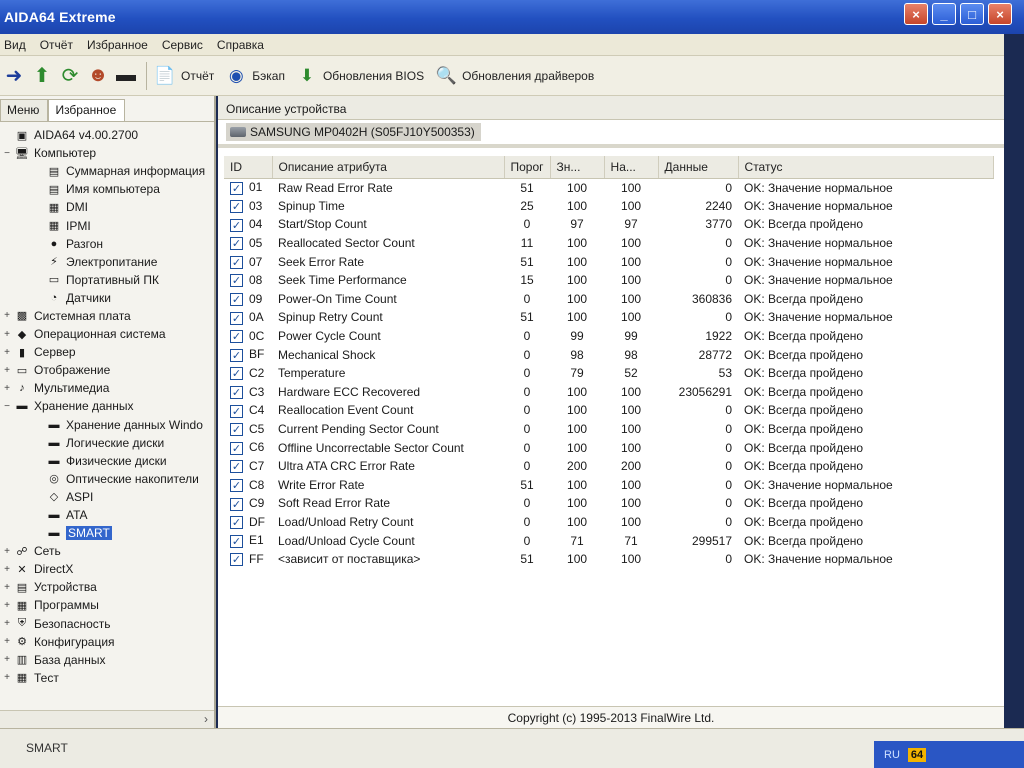 The image size is (1024, 768). What do you see at coordinates (107, 334) in the screenshot?
I see `tree-item: + ◆ Операционная система` at bounding box center [107, 334].